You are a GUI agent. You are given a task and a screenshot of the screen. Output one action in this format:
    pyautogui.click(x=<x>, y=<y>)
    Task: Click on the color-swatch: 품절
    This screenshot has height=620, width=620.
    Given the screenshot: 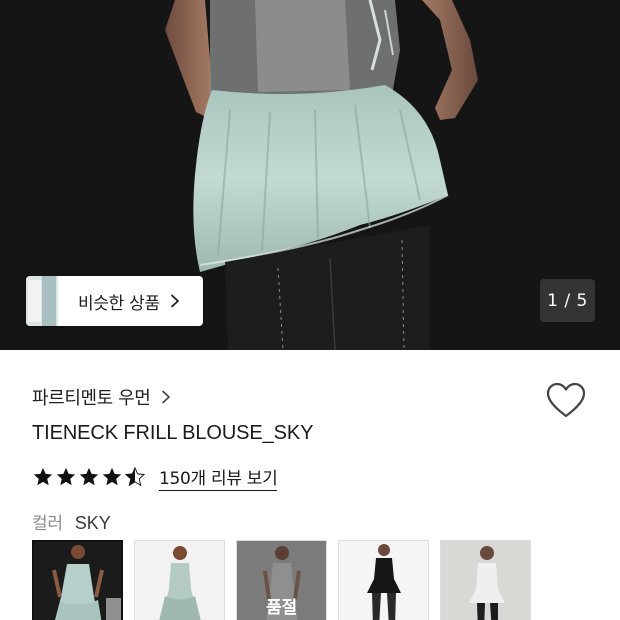 What is the action you would take?
    pyautogui.click(x=281, y=580)
    